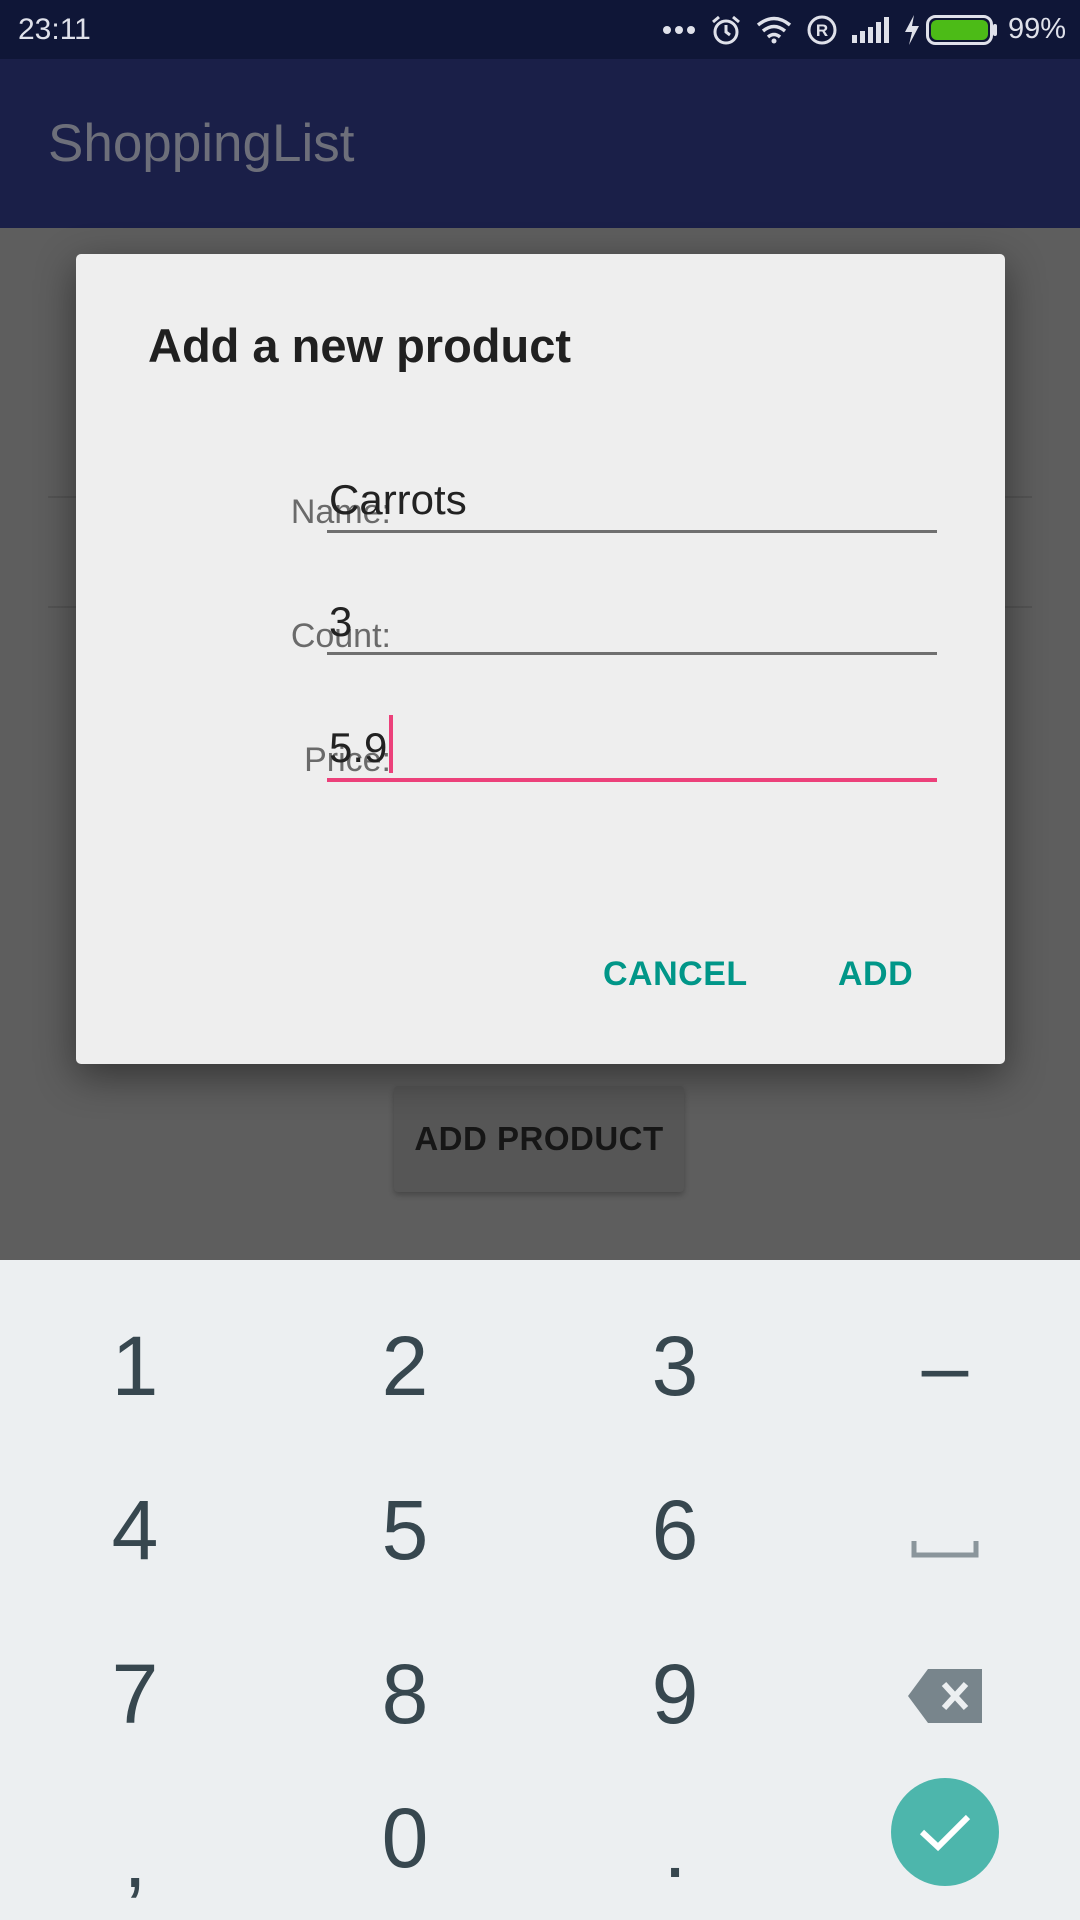 The image size is (1080, 1920). What do you see at coordinates (632, 501) in the screenshot?
I see `name-field: Carrots` at bounding box center [632, 501].